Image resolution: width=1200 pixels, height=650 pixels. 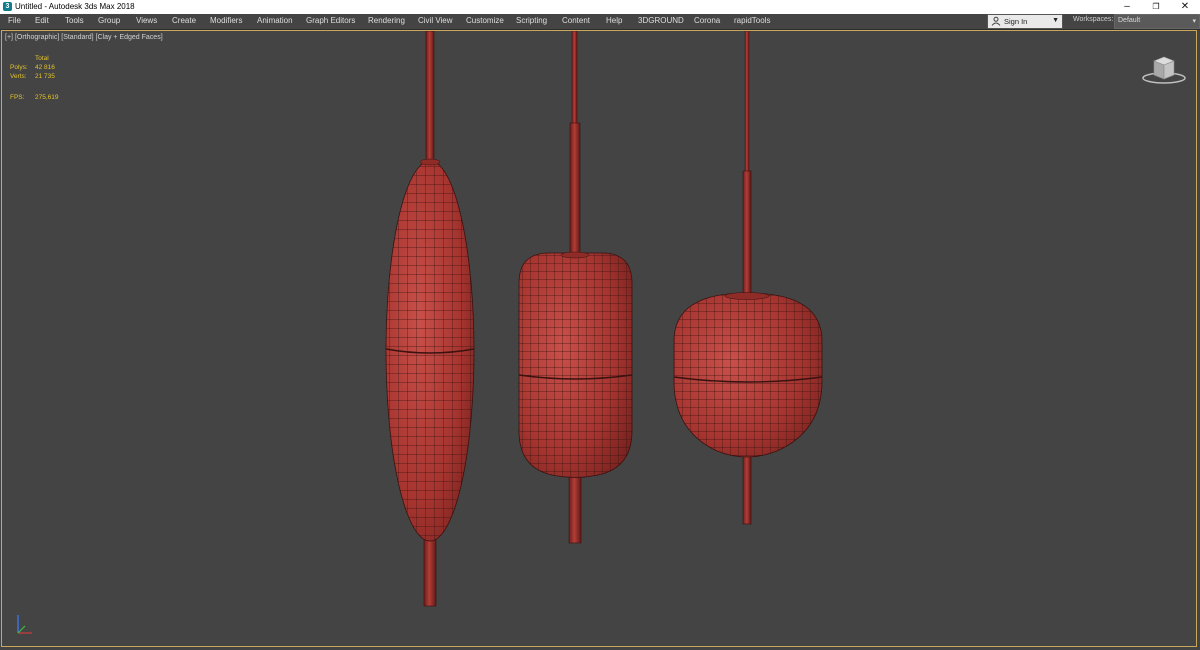 What do you see at coordinates (226, 21) in the screenshot?
I see `menu-modifiers: Modifiers` at bounding box center [226, 21].